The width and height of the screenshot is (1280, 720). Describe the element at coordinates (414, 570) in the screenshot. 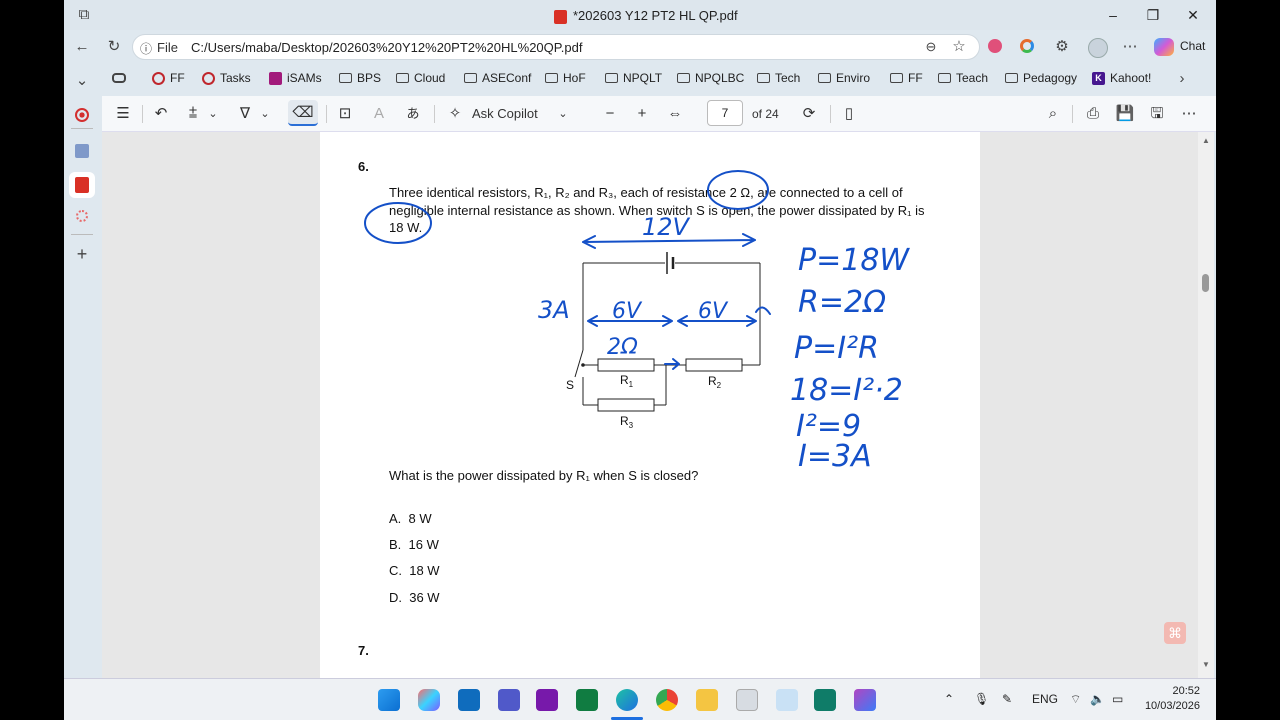

I see `answer-option-c: C. 18 W` at that location.